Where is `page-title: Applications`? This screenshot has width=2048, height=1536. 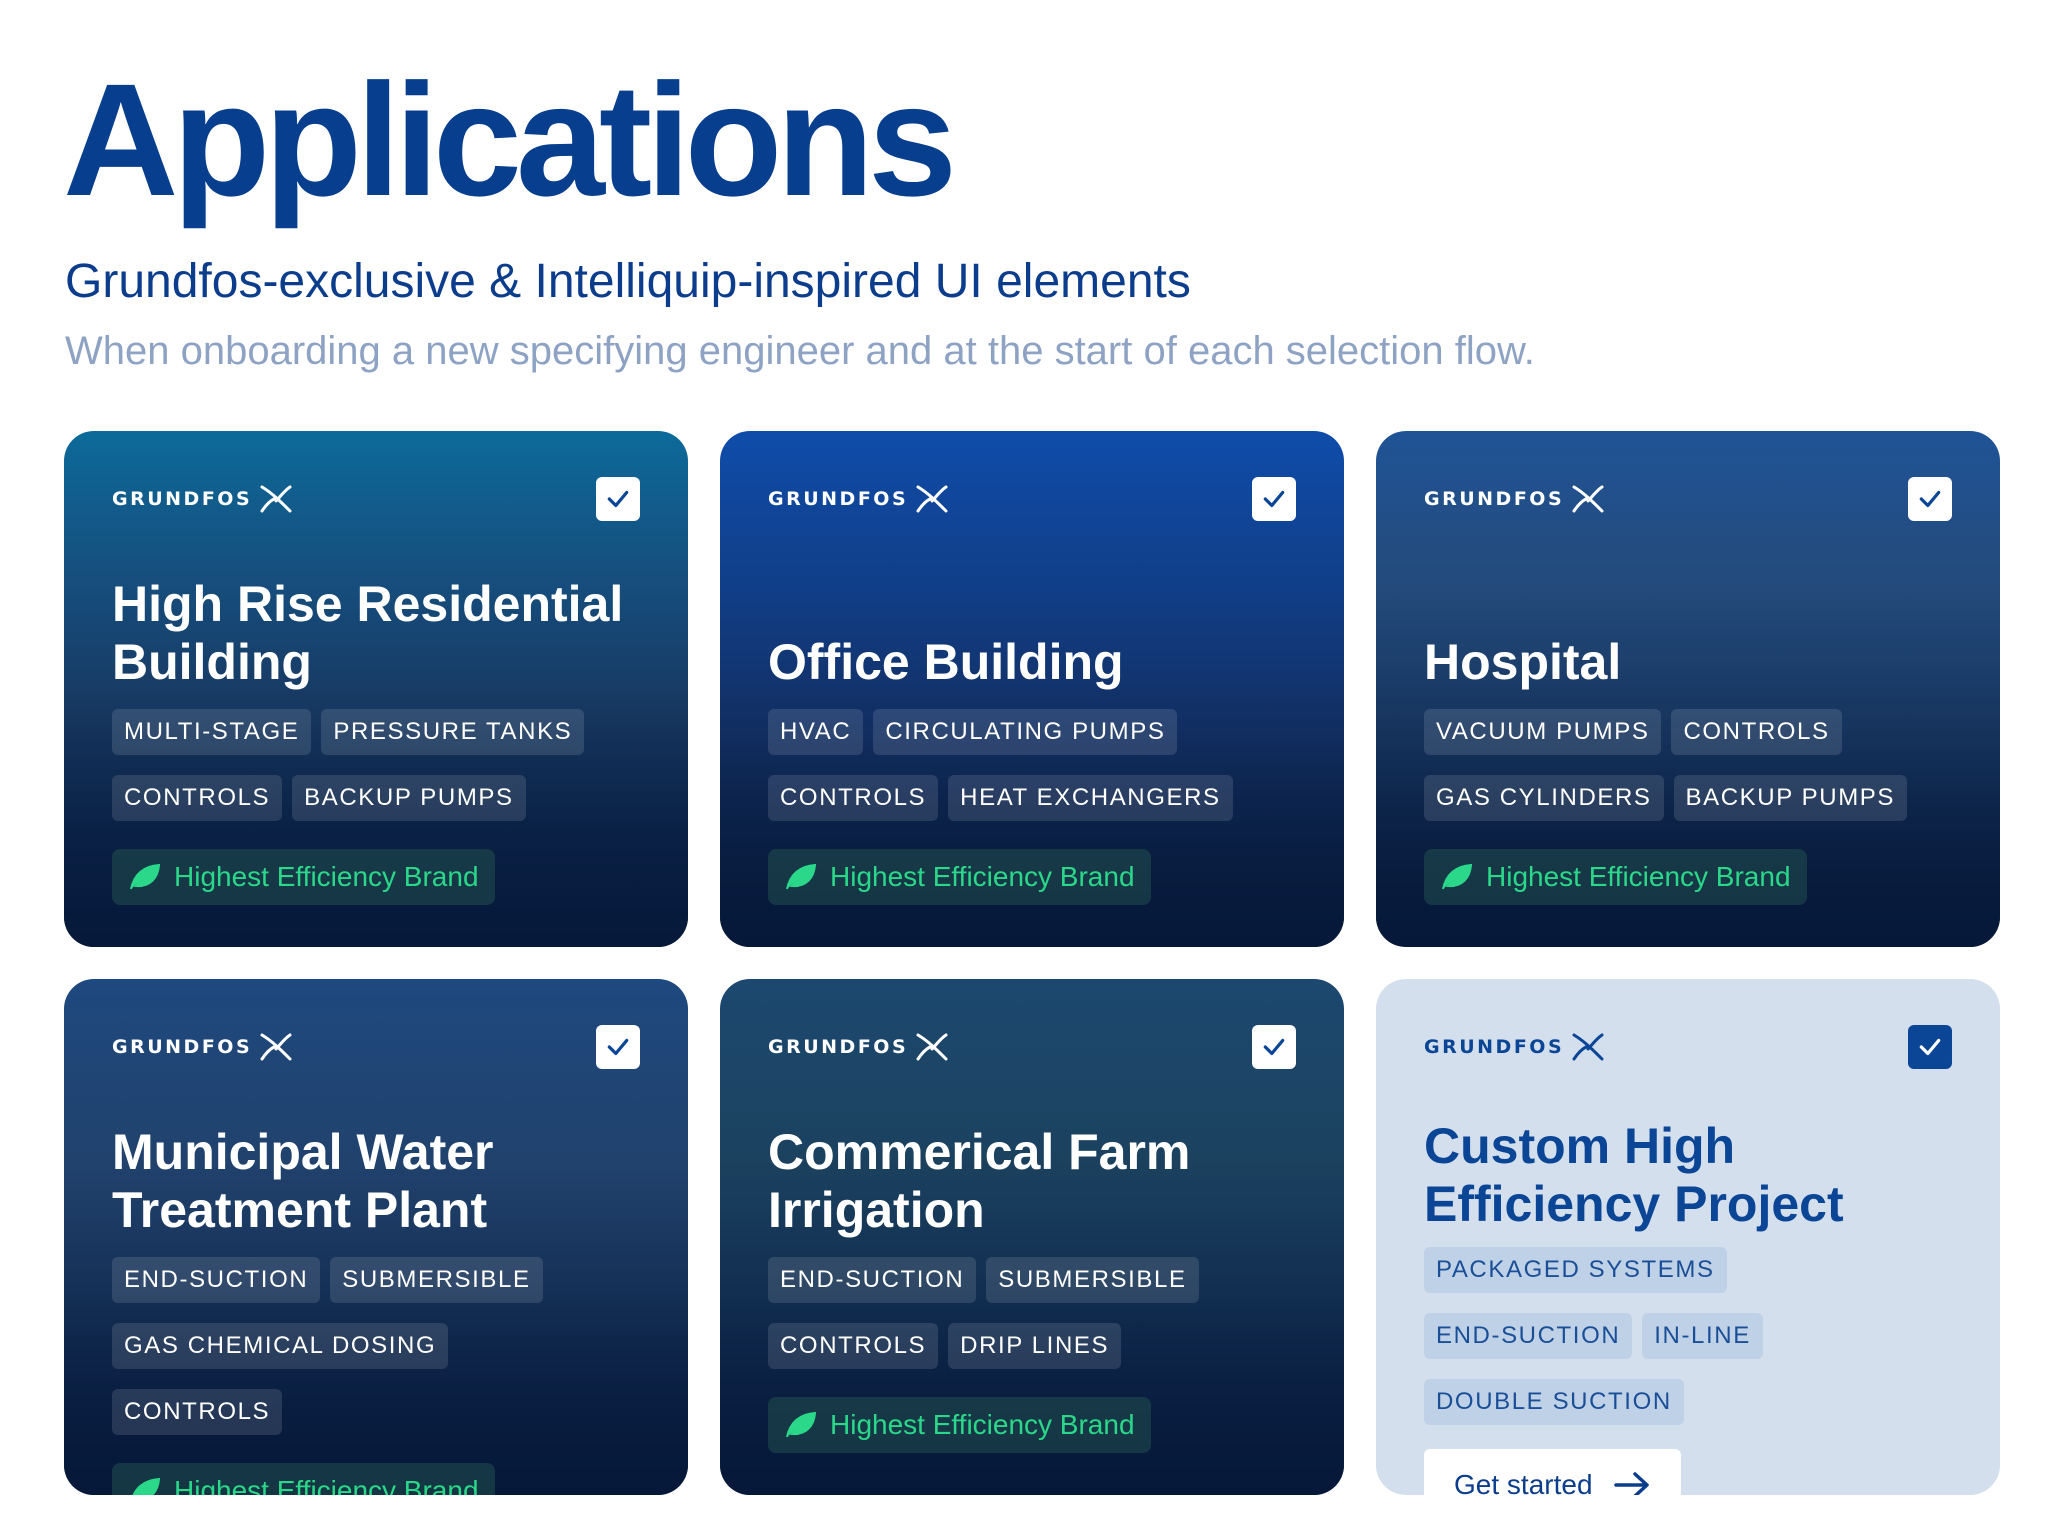 page-title: Applications is located at coordinates (510, 139).